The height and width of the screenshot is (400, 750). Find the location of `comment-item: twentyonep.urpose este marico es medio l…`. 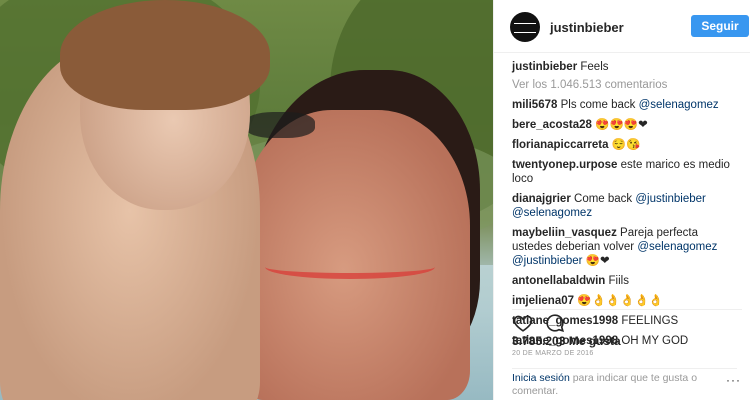

comment-item: twentyonep.urpose este marico es medio l… is located at coordinates (624, 172).